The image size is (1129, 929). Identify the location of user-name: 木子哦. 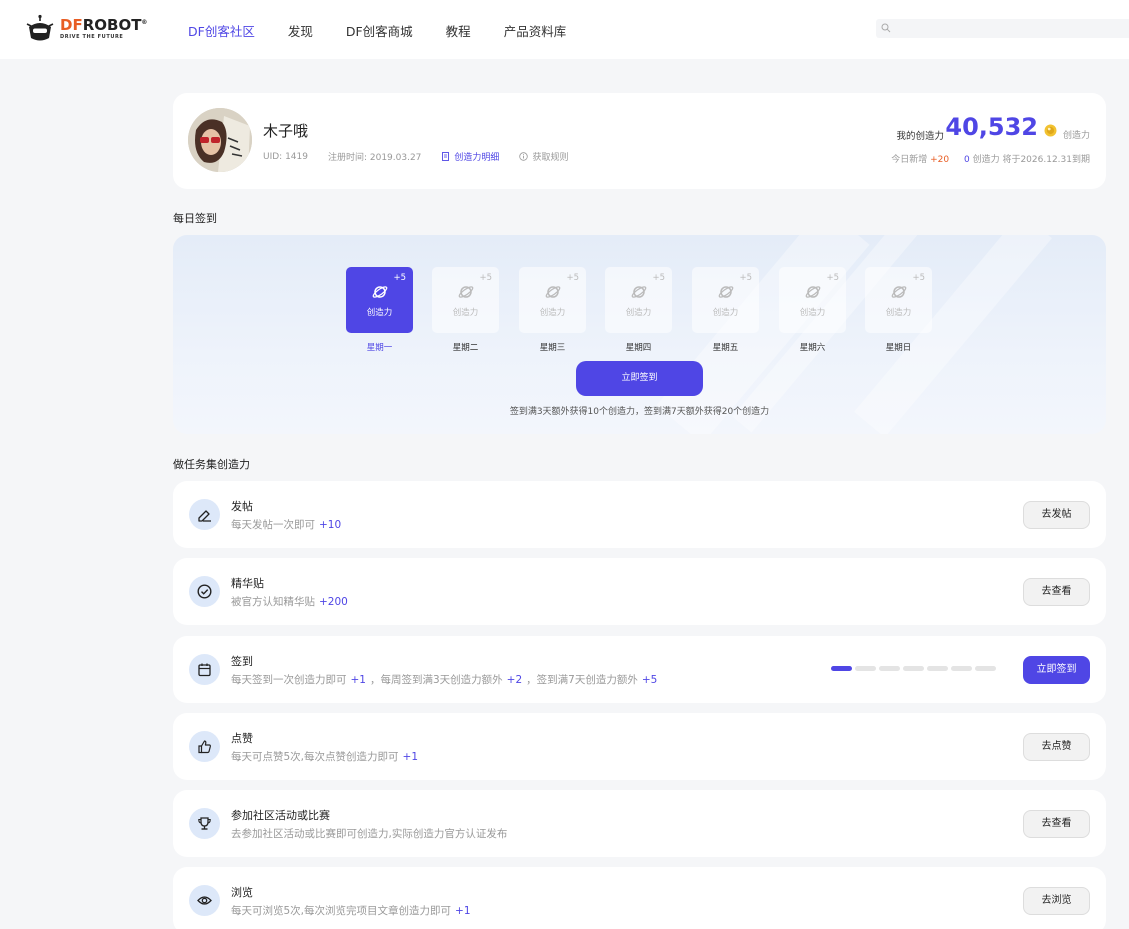
(286, 131).